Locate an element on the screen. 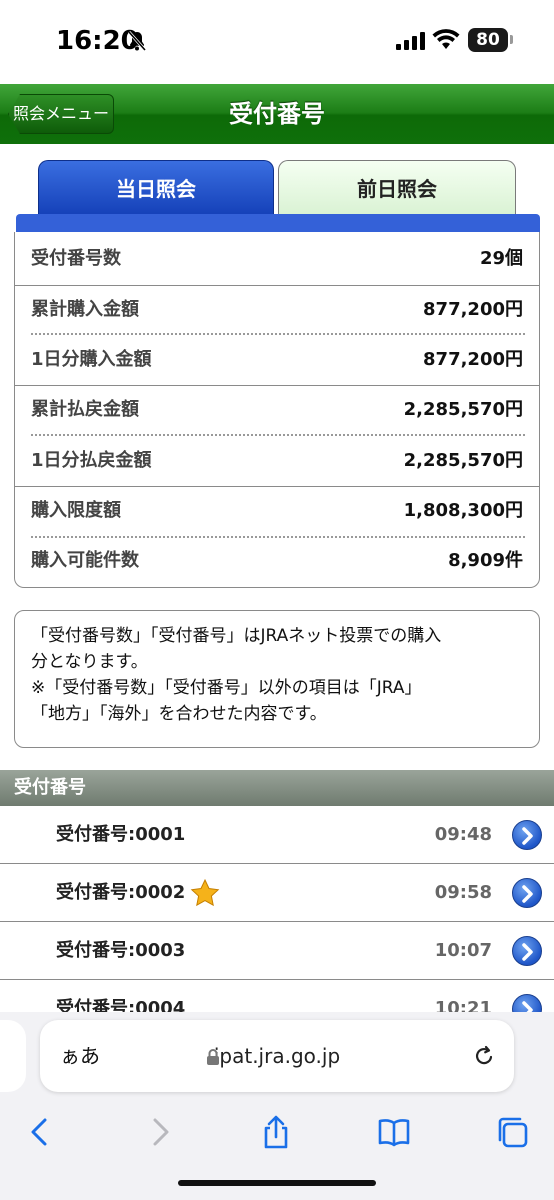 The width and height of the screenshot is (554, 1200). notice-line: 分となります。 is located at coordinates (89, 662).